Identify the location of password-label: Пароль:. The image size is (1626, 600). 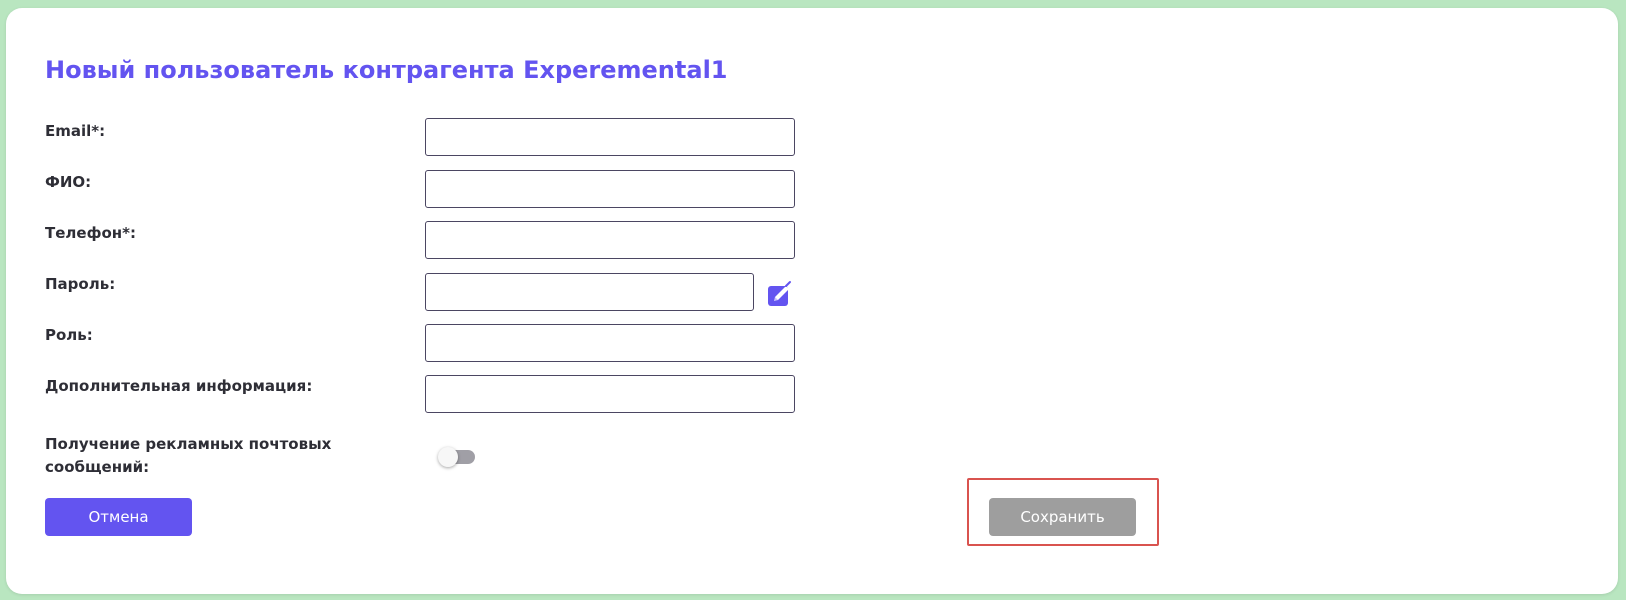
(80, 284).